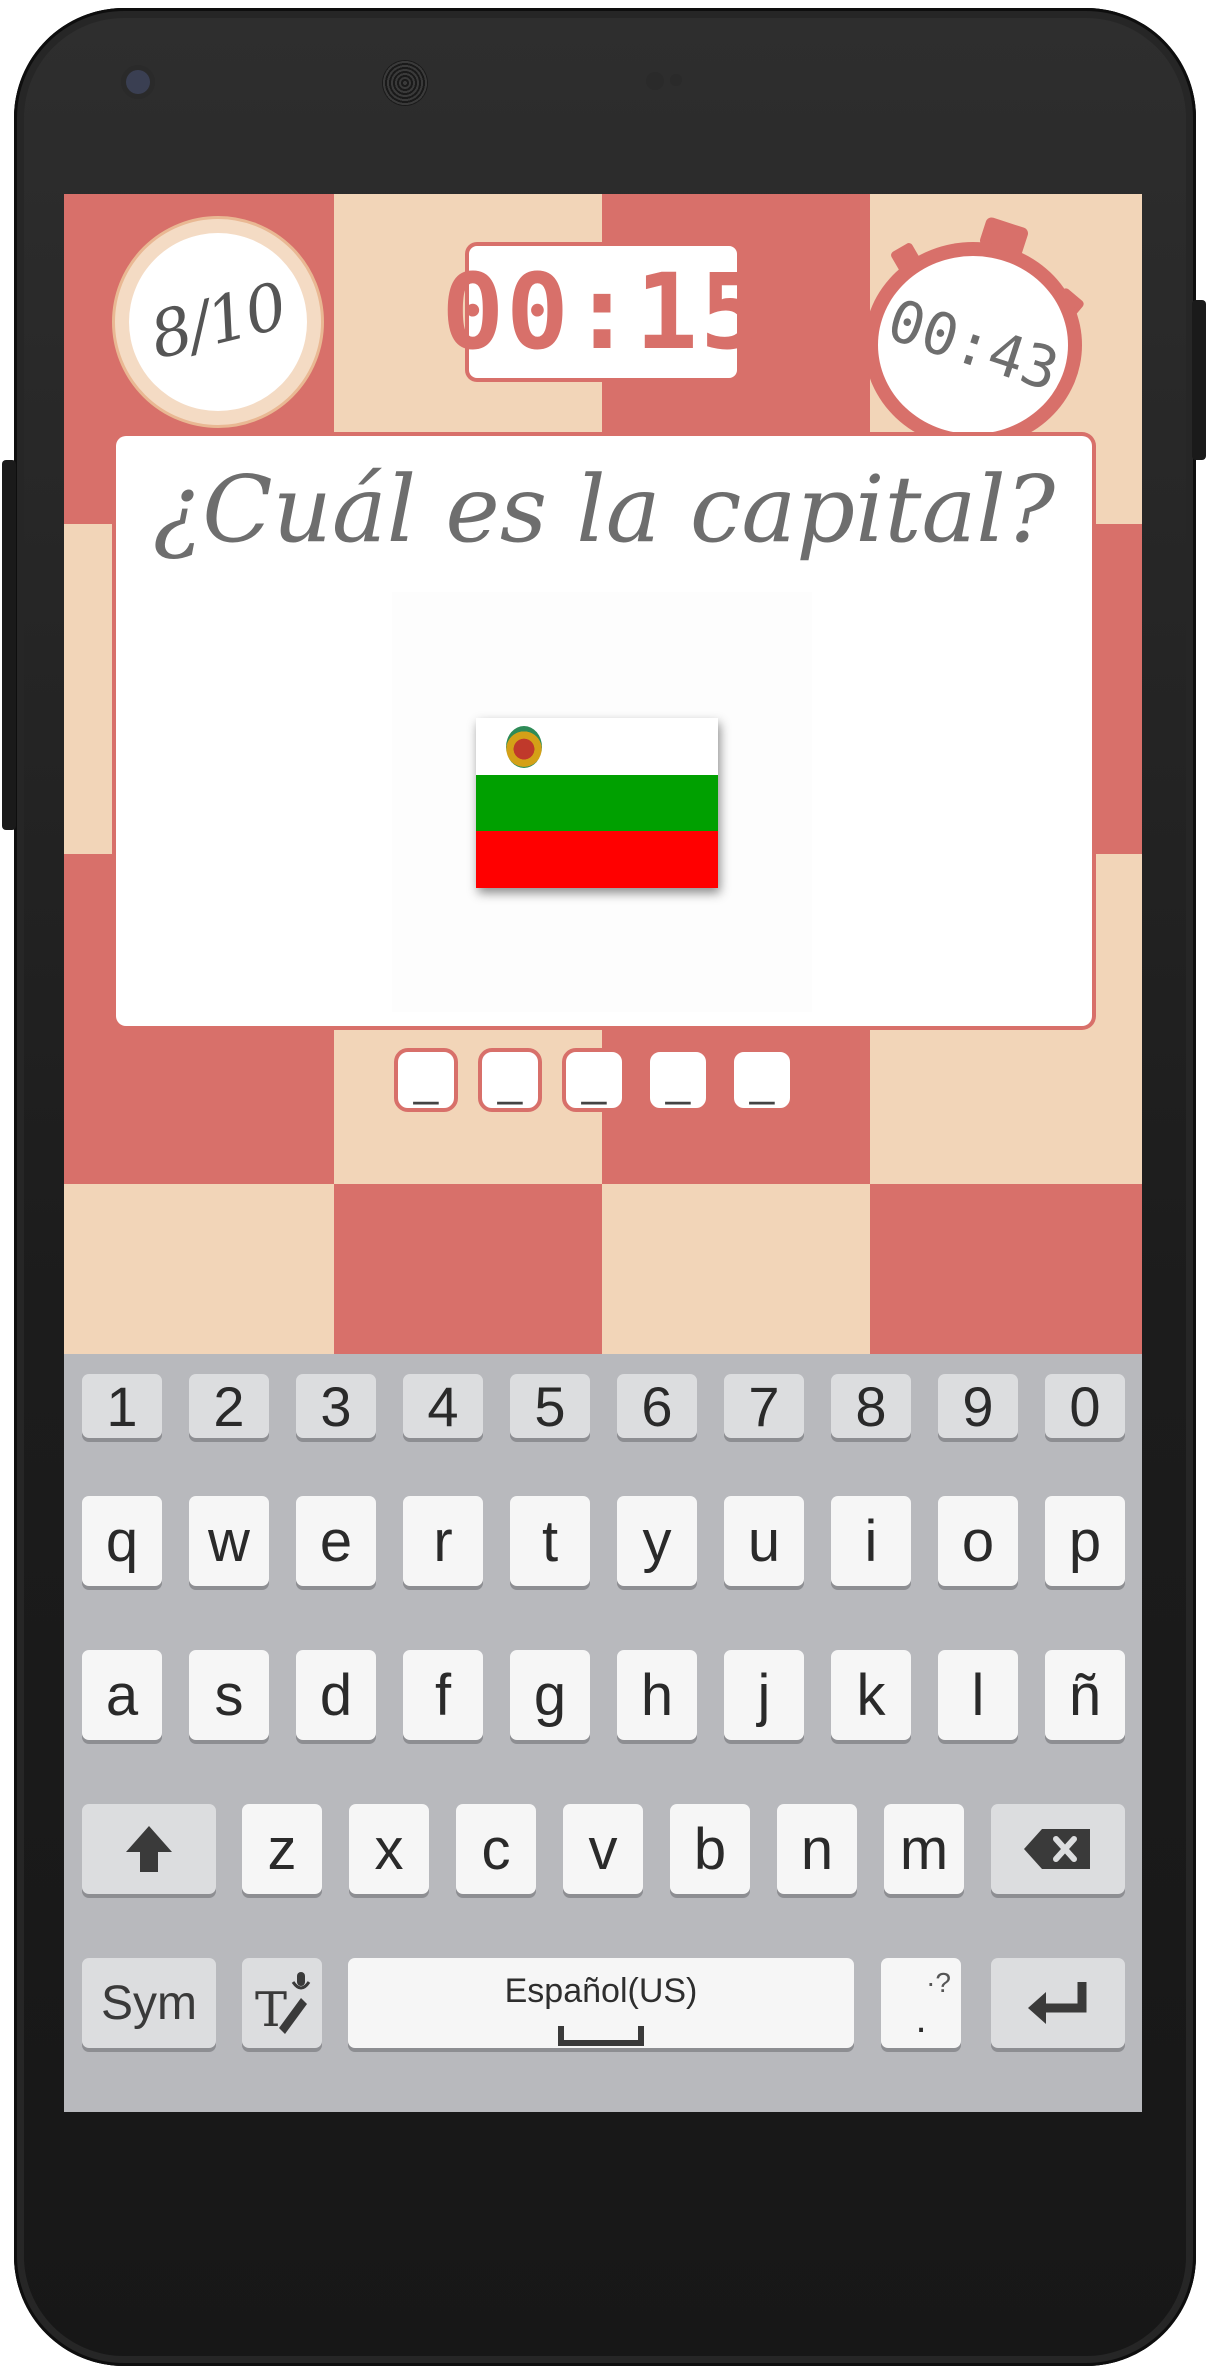  I want to click on question-title: ¿Cuál es la capital?, so click(604, 509).